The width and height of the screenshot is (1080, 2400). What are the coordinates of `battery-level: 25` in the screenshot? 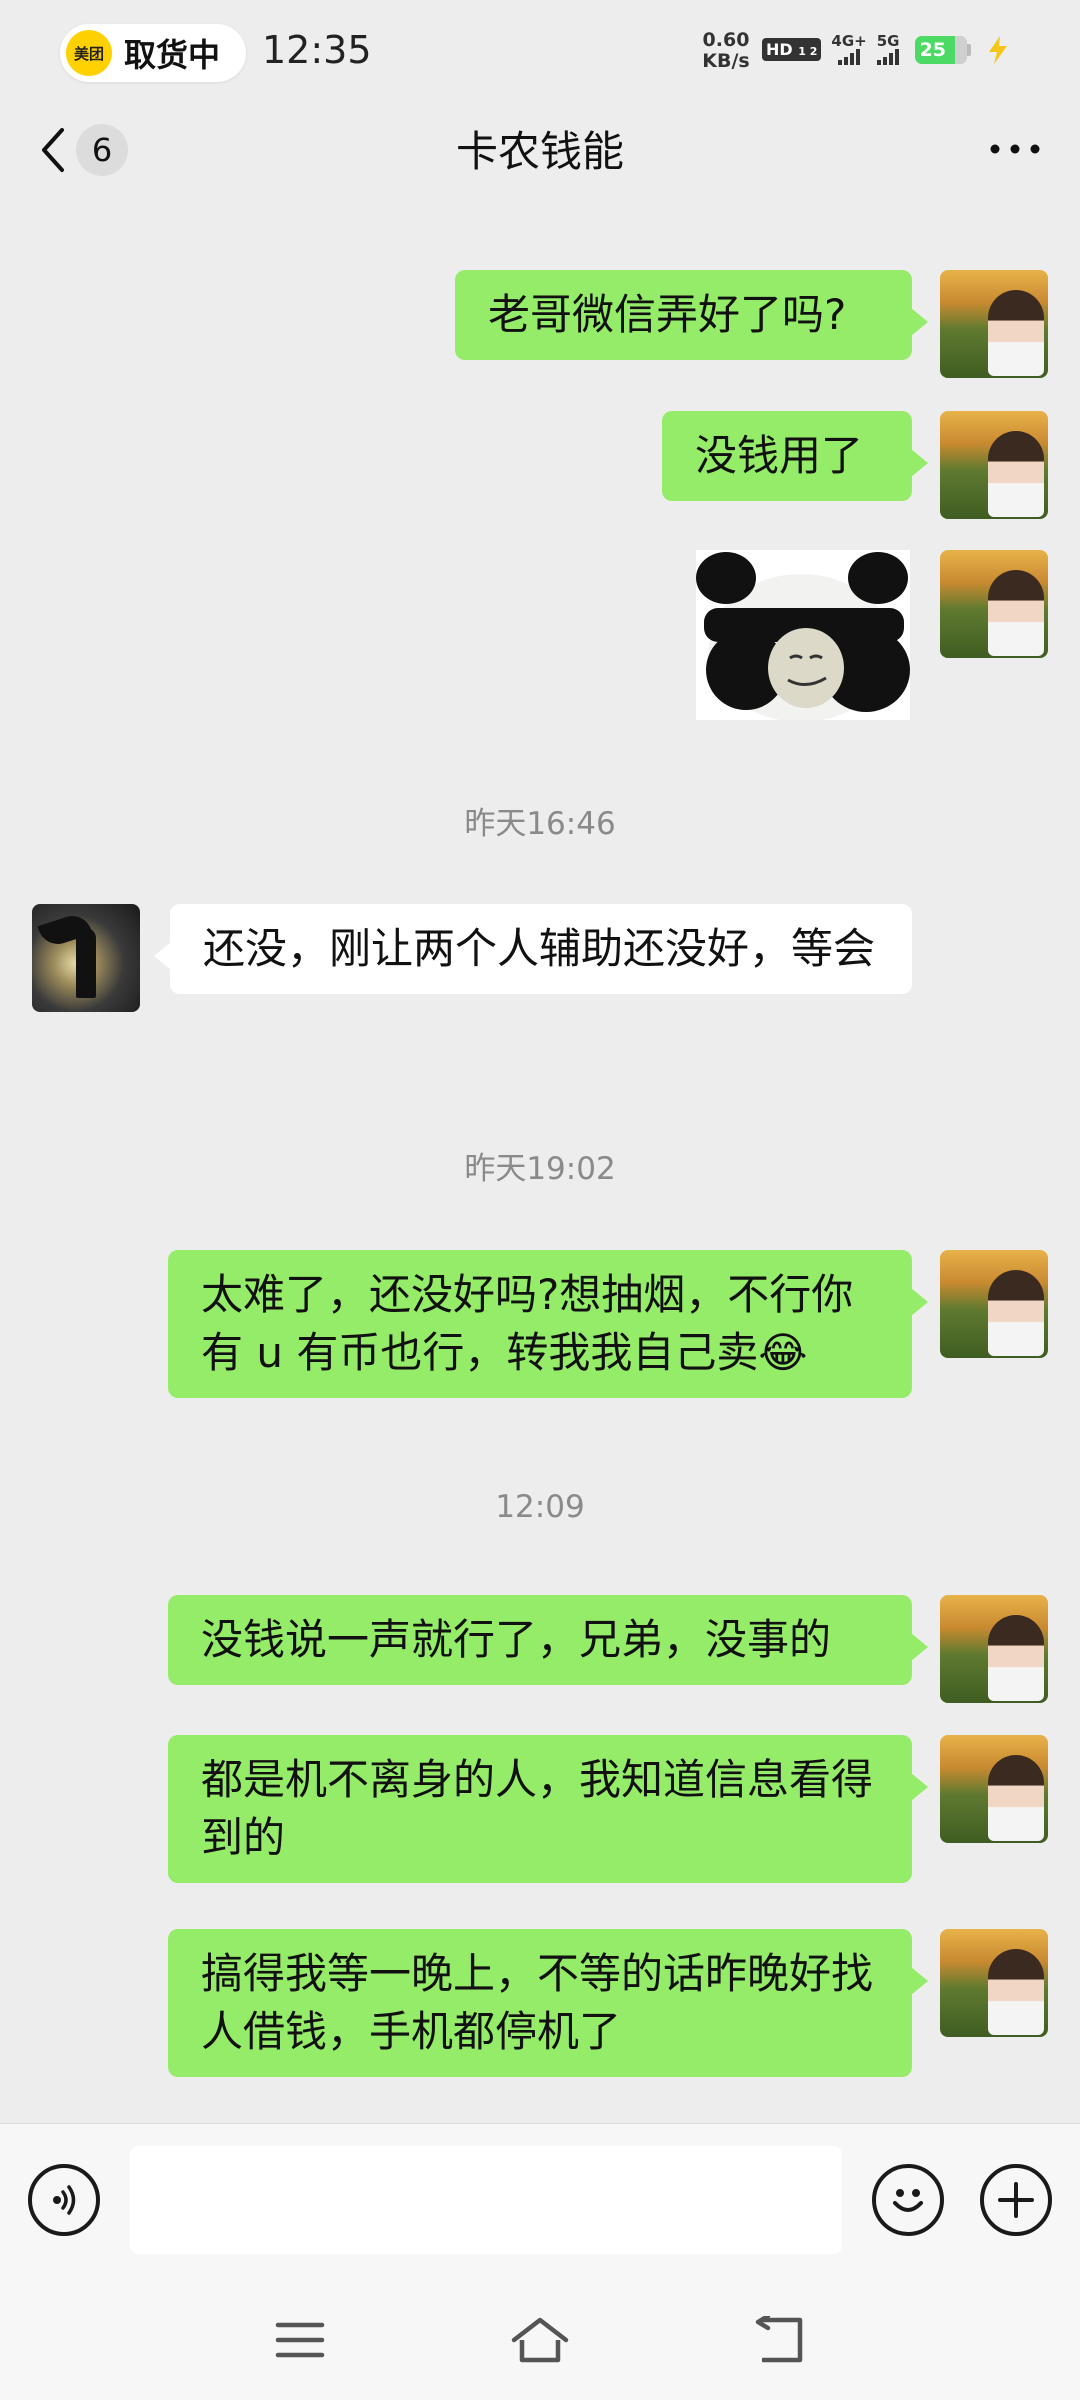 It's located at (932, 49).